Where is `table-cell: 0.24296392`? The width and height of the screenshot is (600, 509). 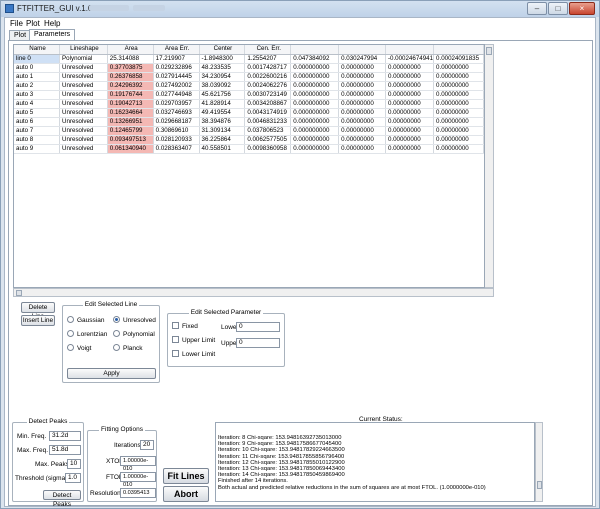
table-cell: 0.24296392 is located at coordinates (130, 86).